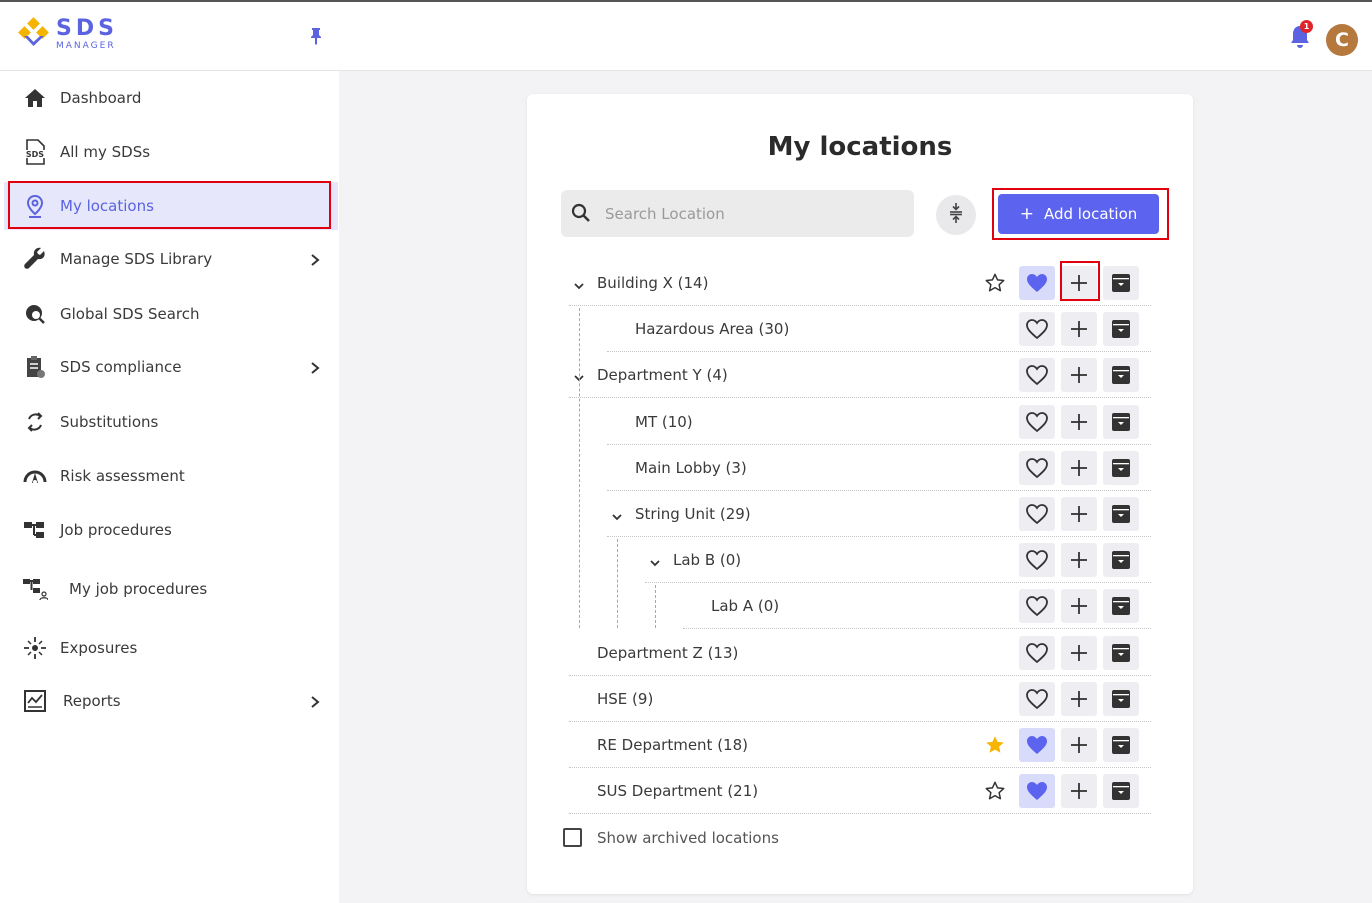 This screenshot has width=1372, height=903. I want to click on show-archived-checkbox, so click(572, 837).